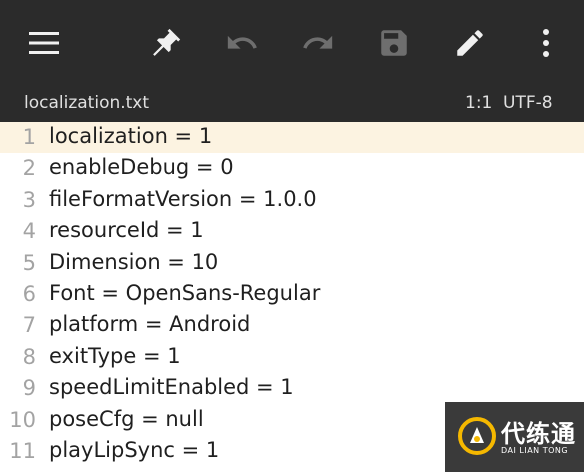 The width and height of the screenshot is (584, 472). What do you see at coordinates (29, 231) in the screenshot?
I see `line-number: 4` at bounding box center [29, 231].